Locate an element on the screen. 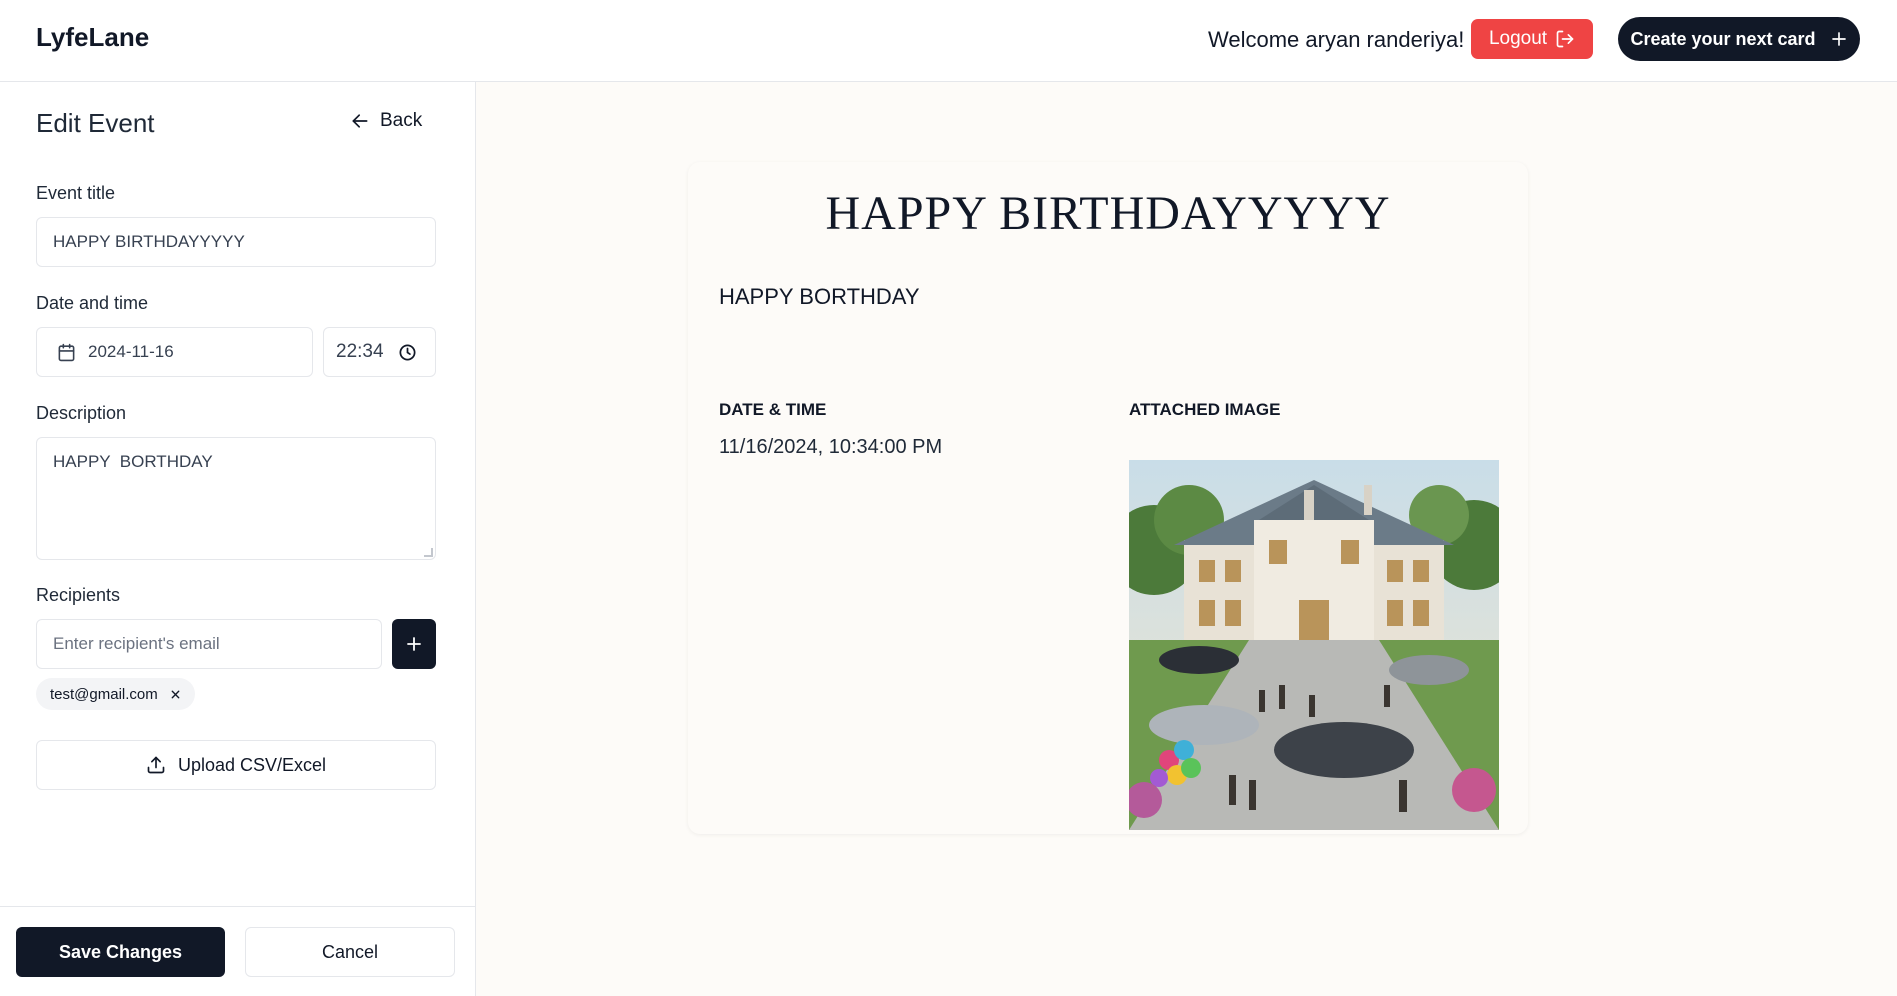  clock-icon is located at coordinates (407, 352).